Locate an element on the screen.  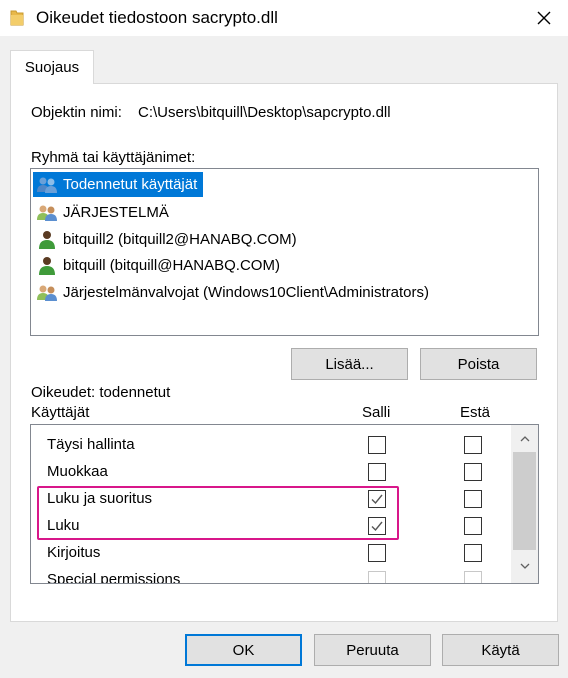
permission-name: Muokkaa is located at coordinates (77, 471).